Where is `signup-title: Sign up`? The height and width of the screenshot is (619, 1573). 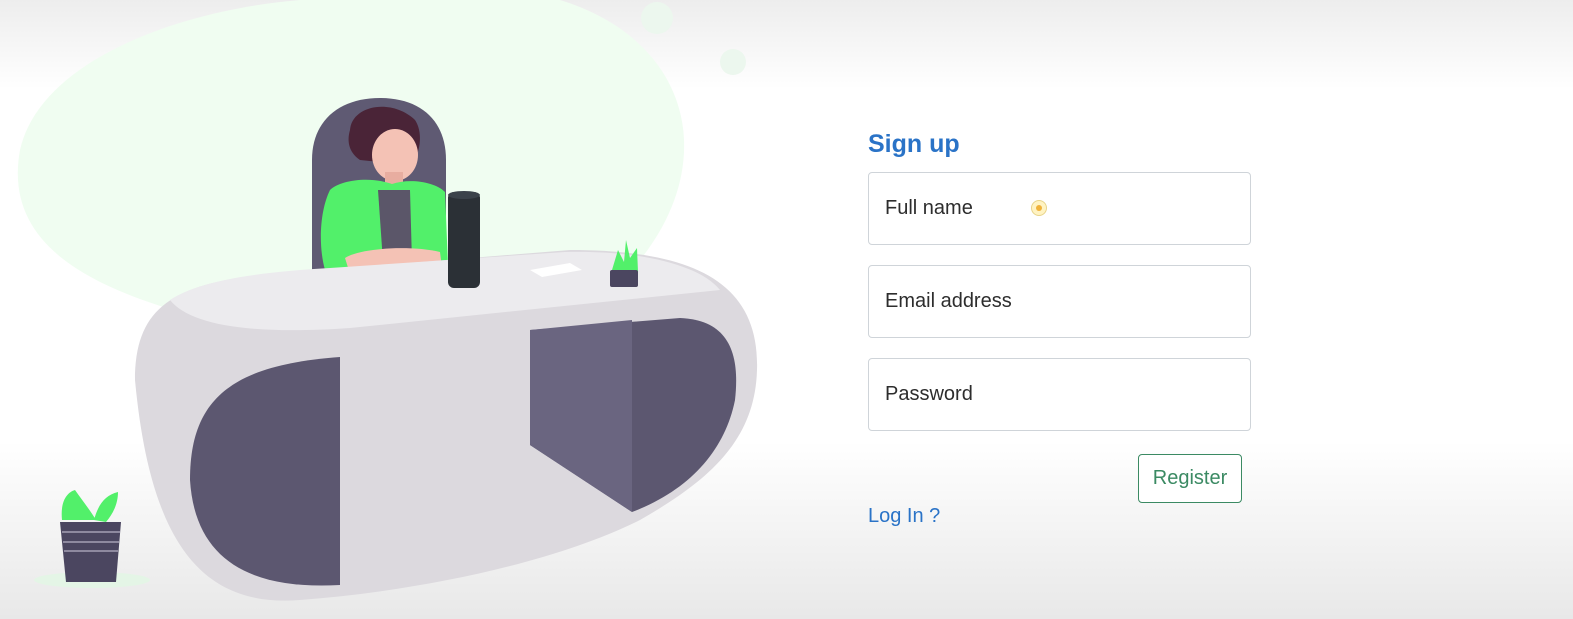 signup-title: Sign up is located at coordinates (914, 144).